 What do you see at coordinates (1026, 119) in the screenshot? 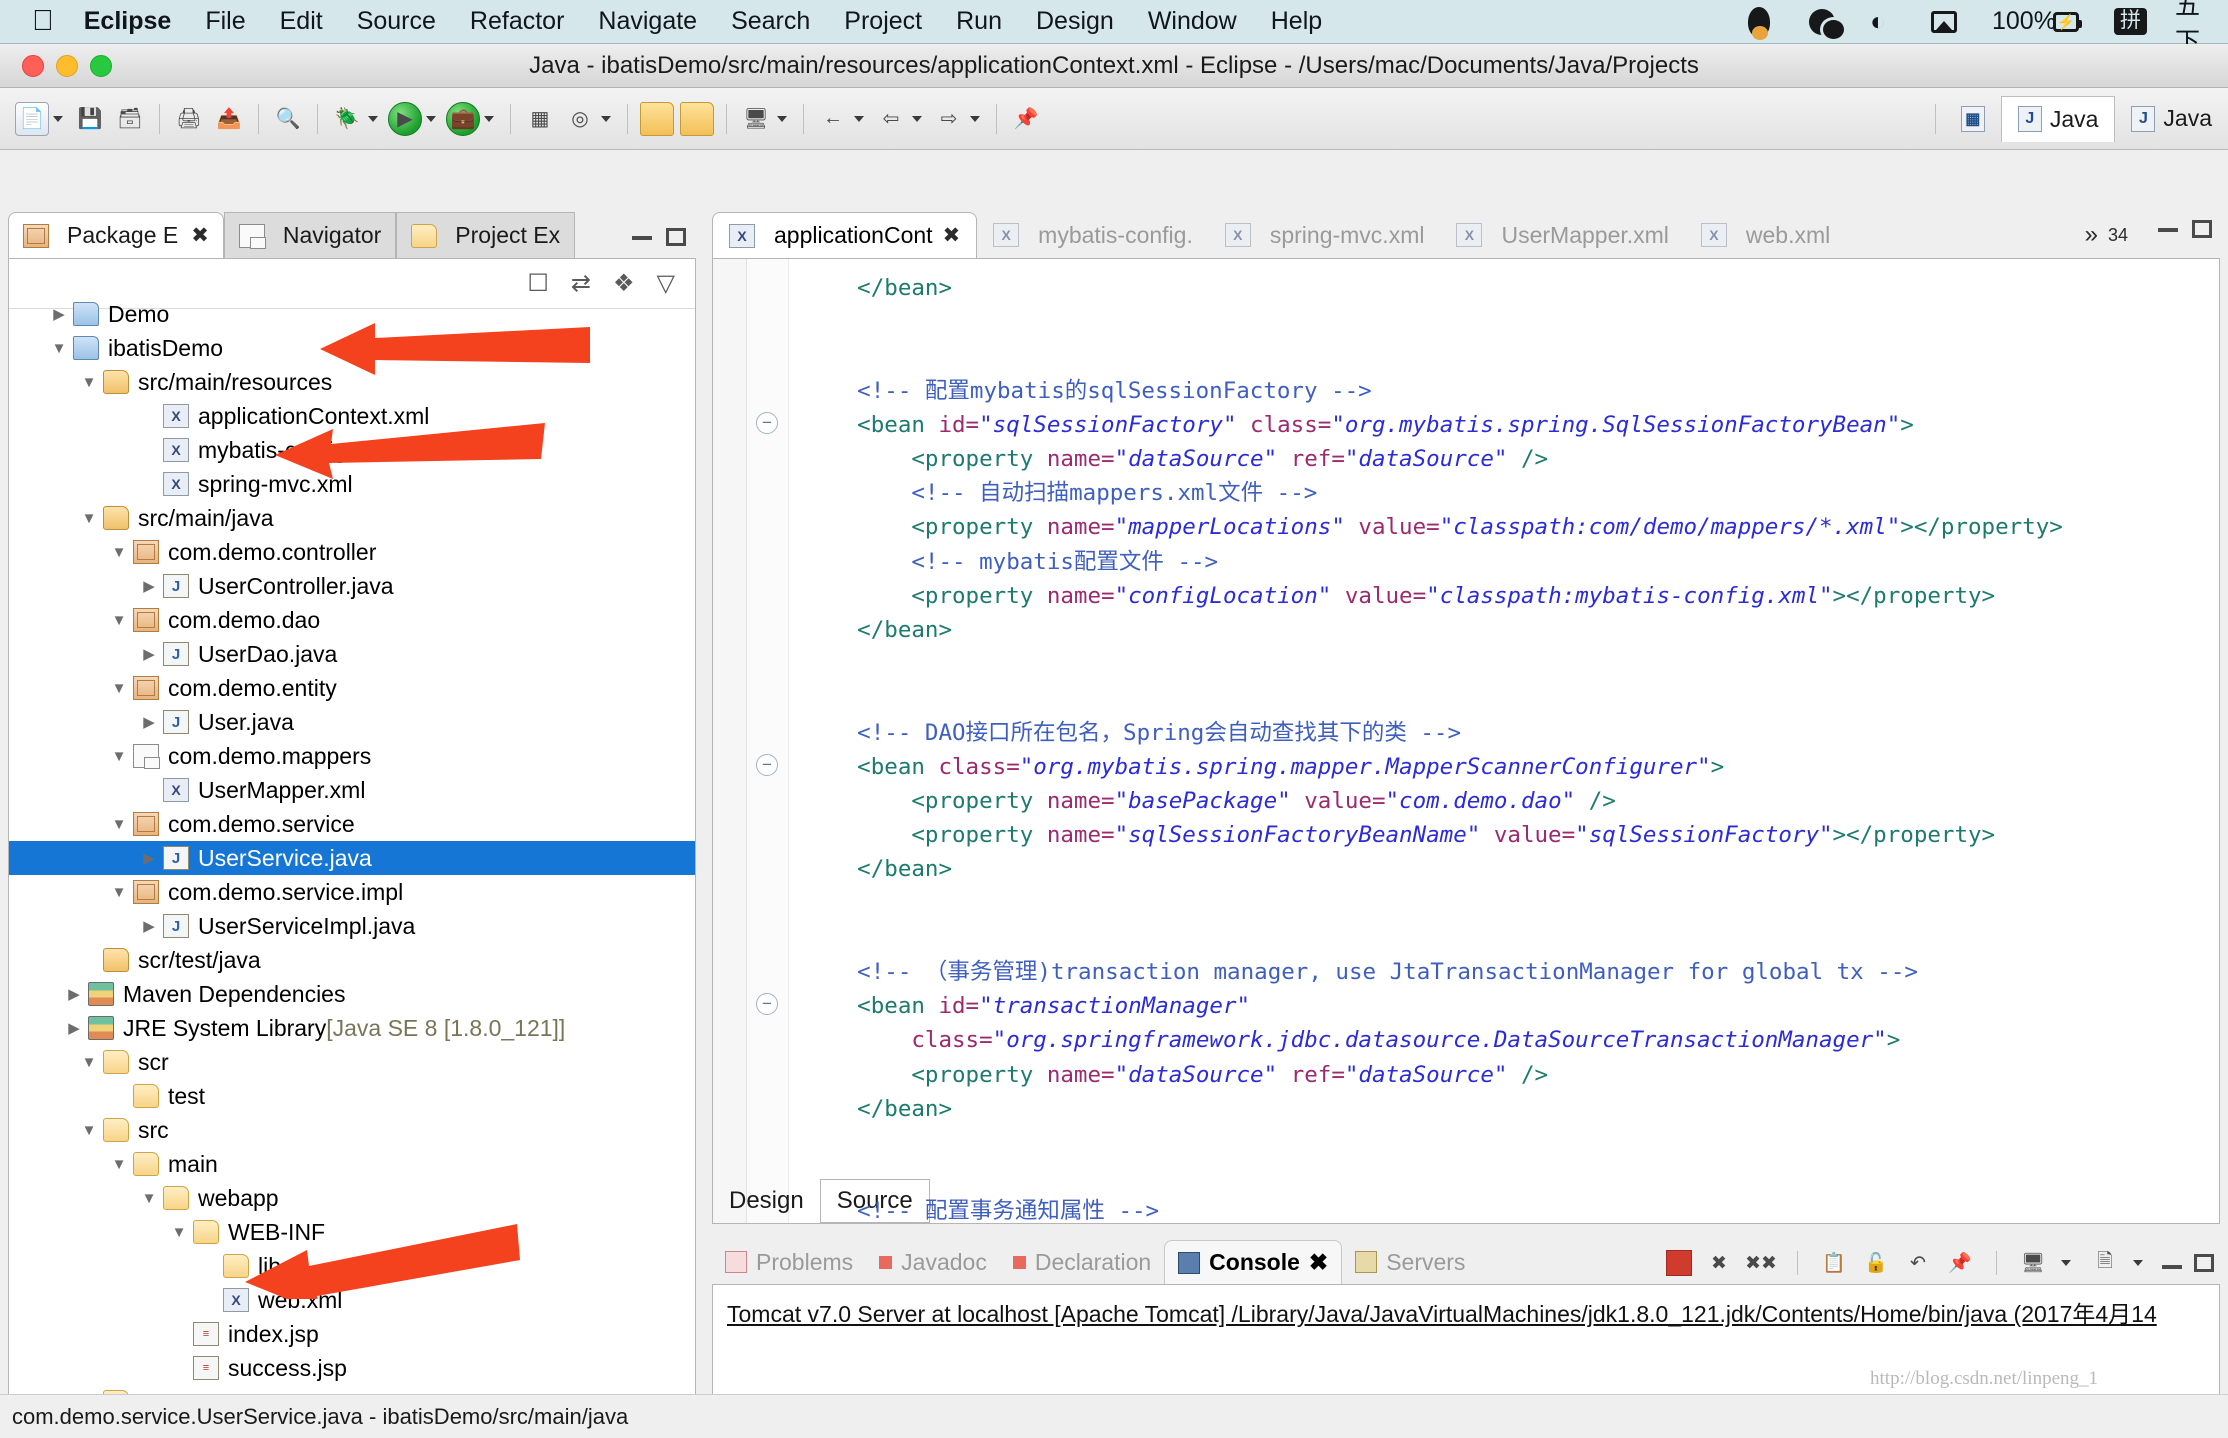
I see `pin-editor-icon: 📌` at bounding box center [1026, 119].